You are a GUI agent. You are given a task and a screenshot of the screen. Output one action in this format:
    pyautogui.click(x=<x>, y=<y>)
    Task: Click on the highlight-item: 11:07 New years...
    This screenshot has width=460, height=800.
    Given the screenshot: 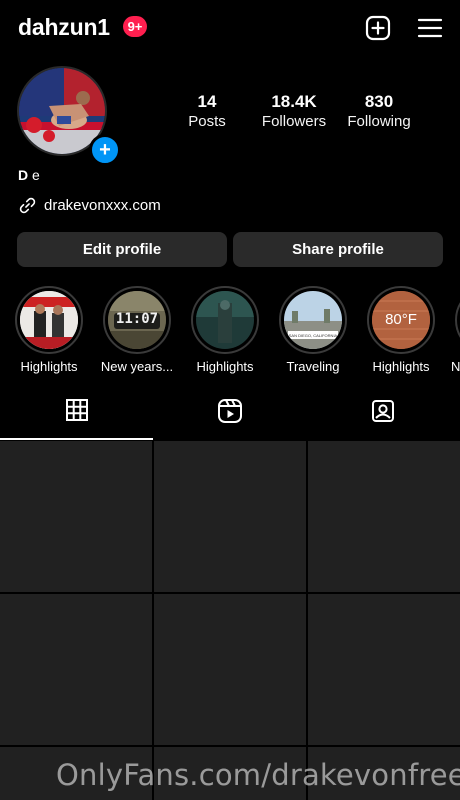 What is the action you would take?
    pyautogui.click(x=137, y=330)
    